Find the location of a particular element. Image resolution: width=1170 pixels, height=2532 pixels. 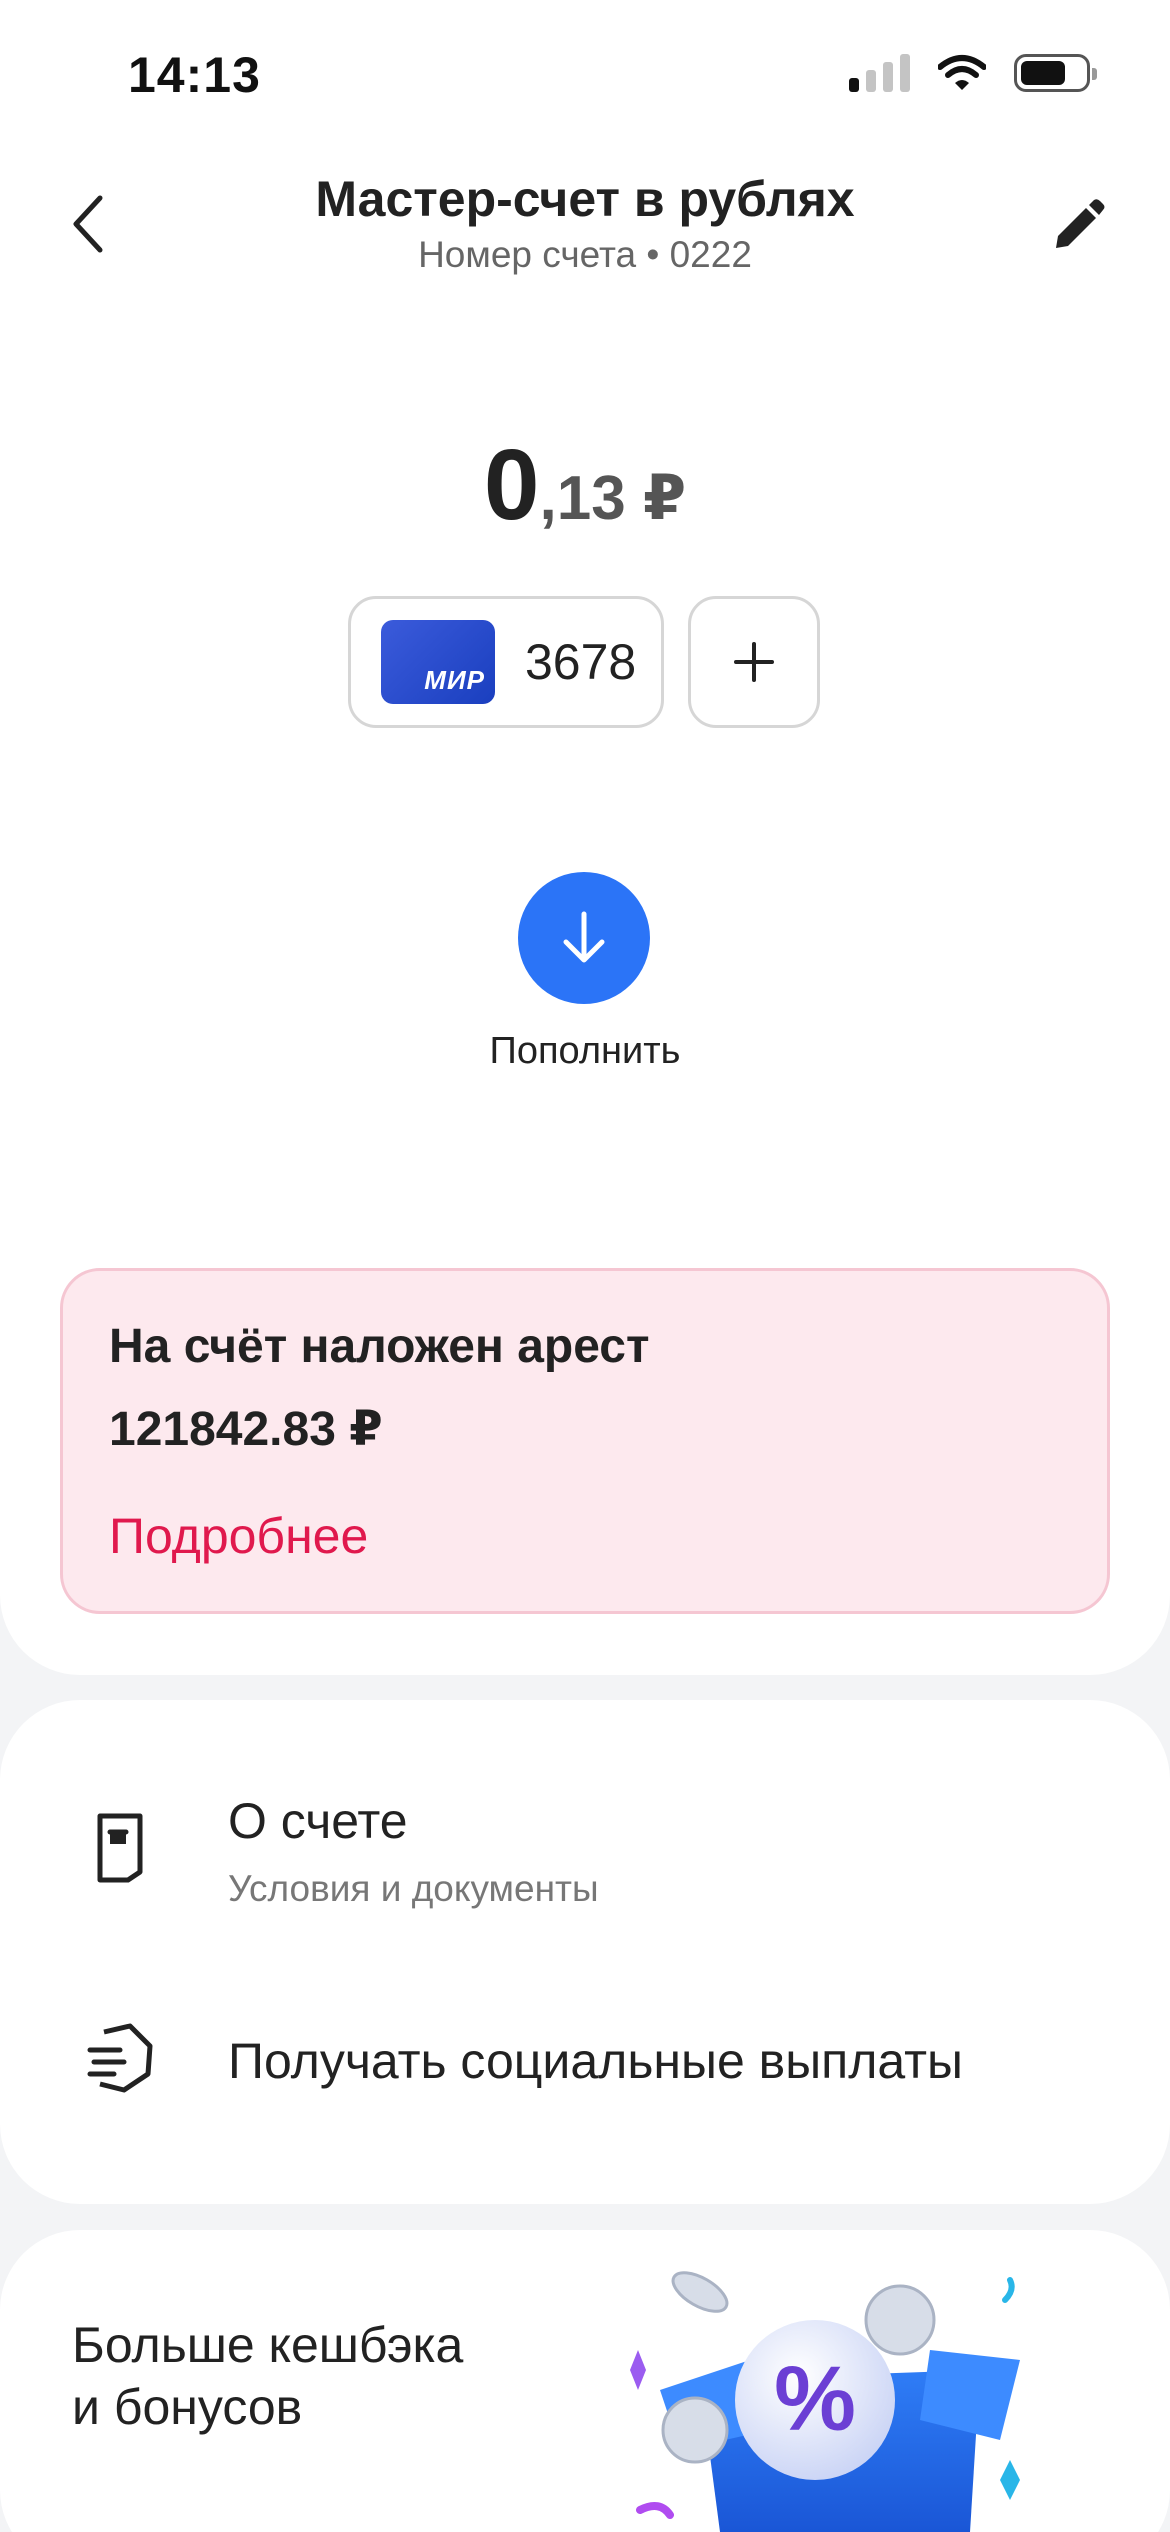

promo-banner: Больше кешбэка и бонусов % is located at coordinates (585, 2381).